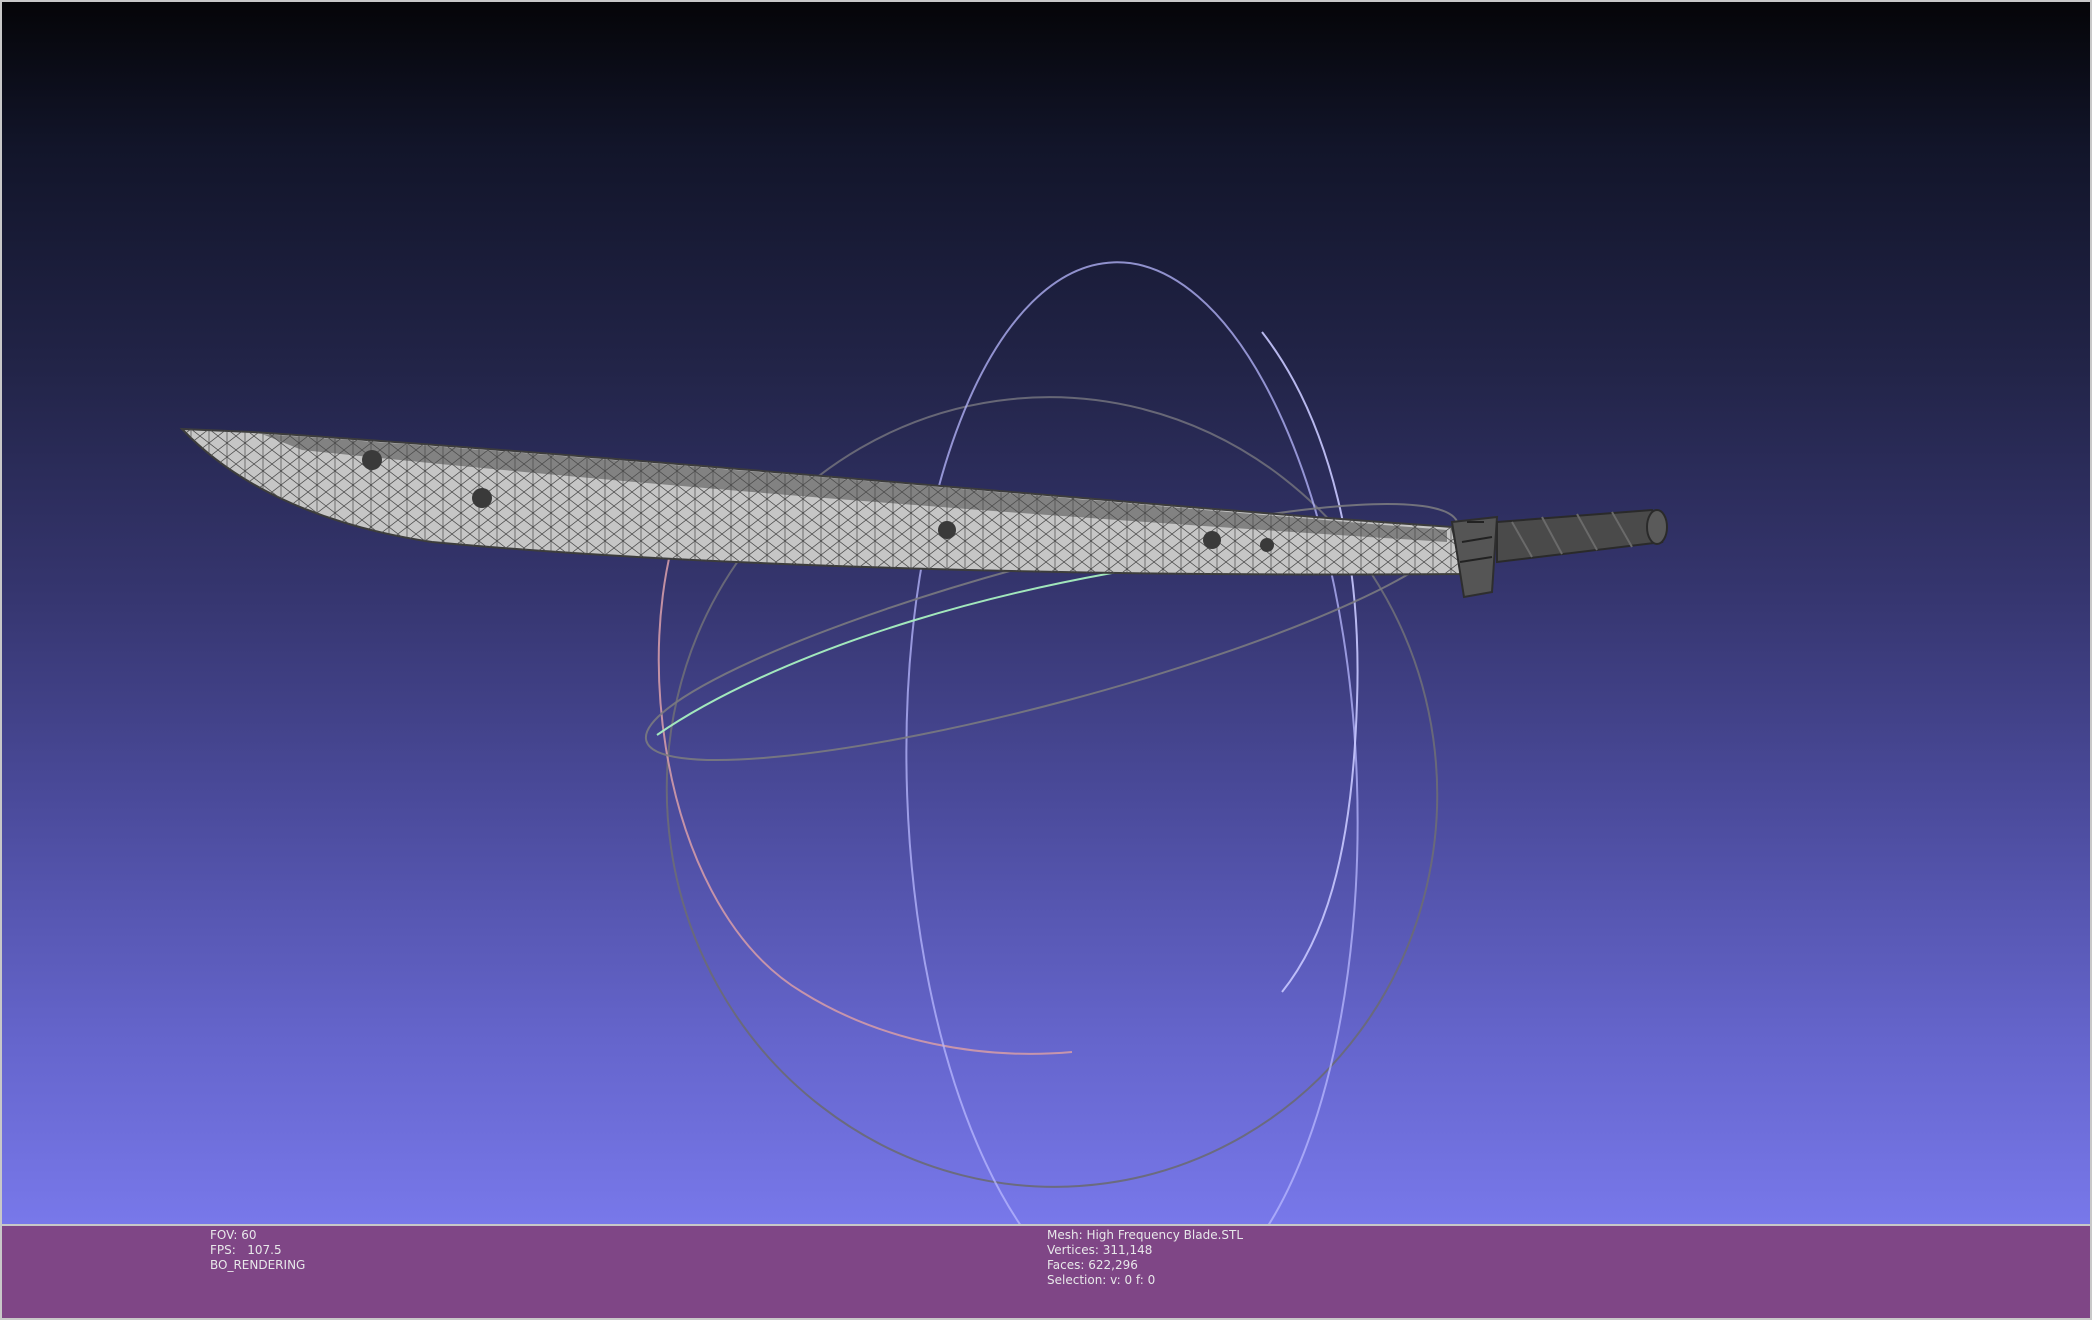 Image resolution: width=2092 pixels, height=1320 pixels. I want to click on mesh-name-label: Mesh: High Frequency Blade.STL, so click(1145, 1235).